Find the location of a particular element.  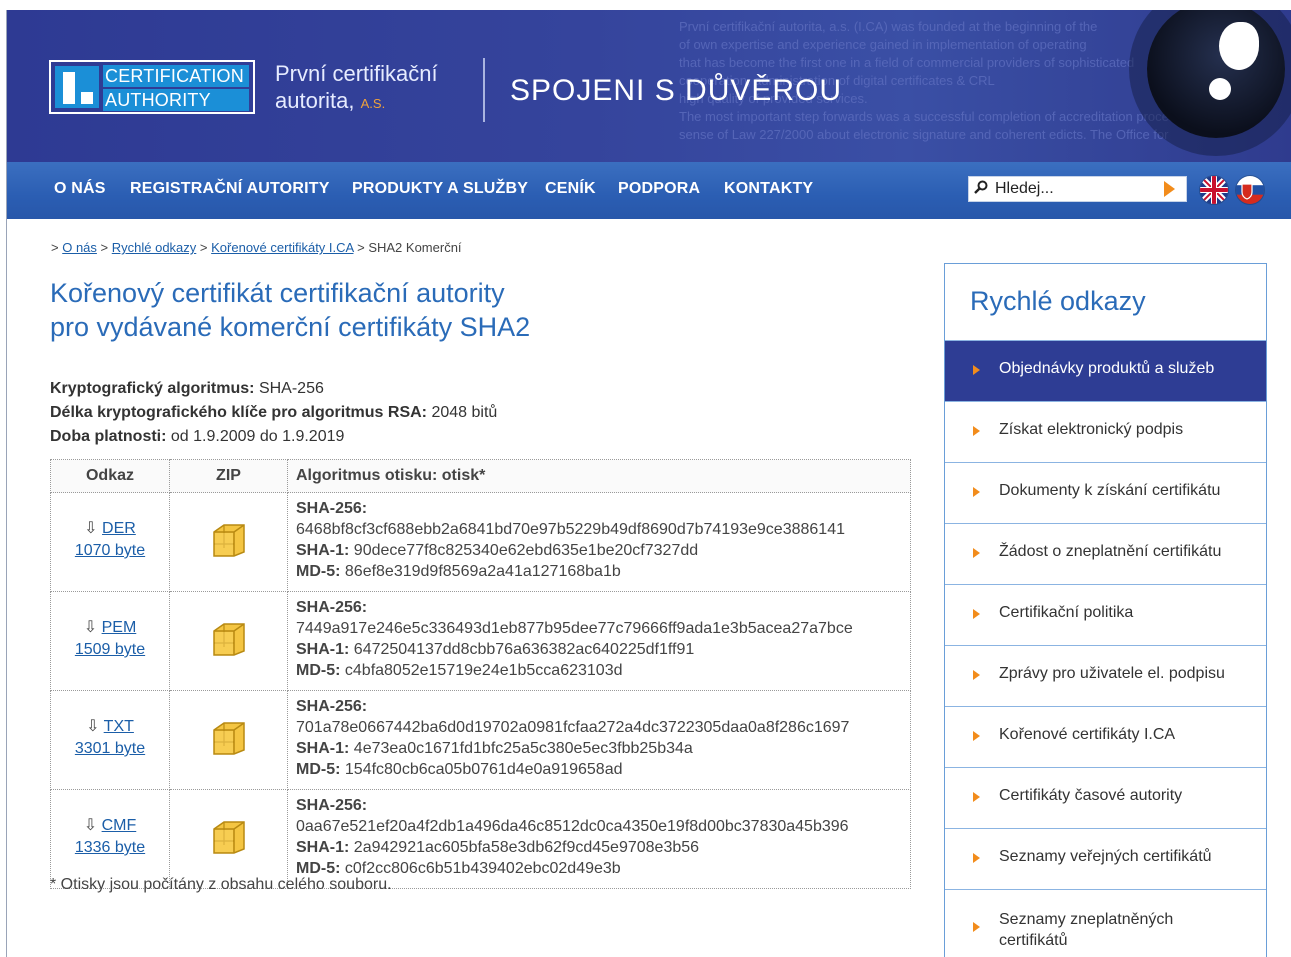

validity-value: od 1.9.2009 do 1.9.2019 is located at coordinates (257, 436).